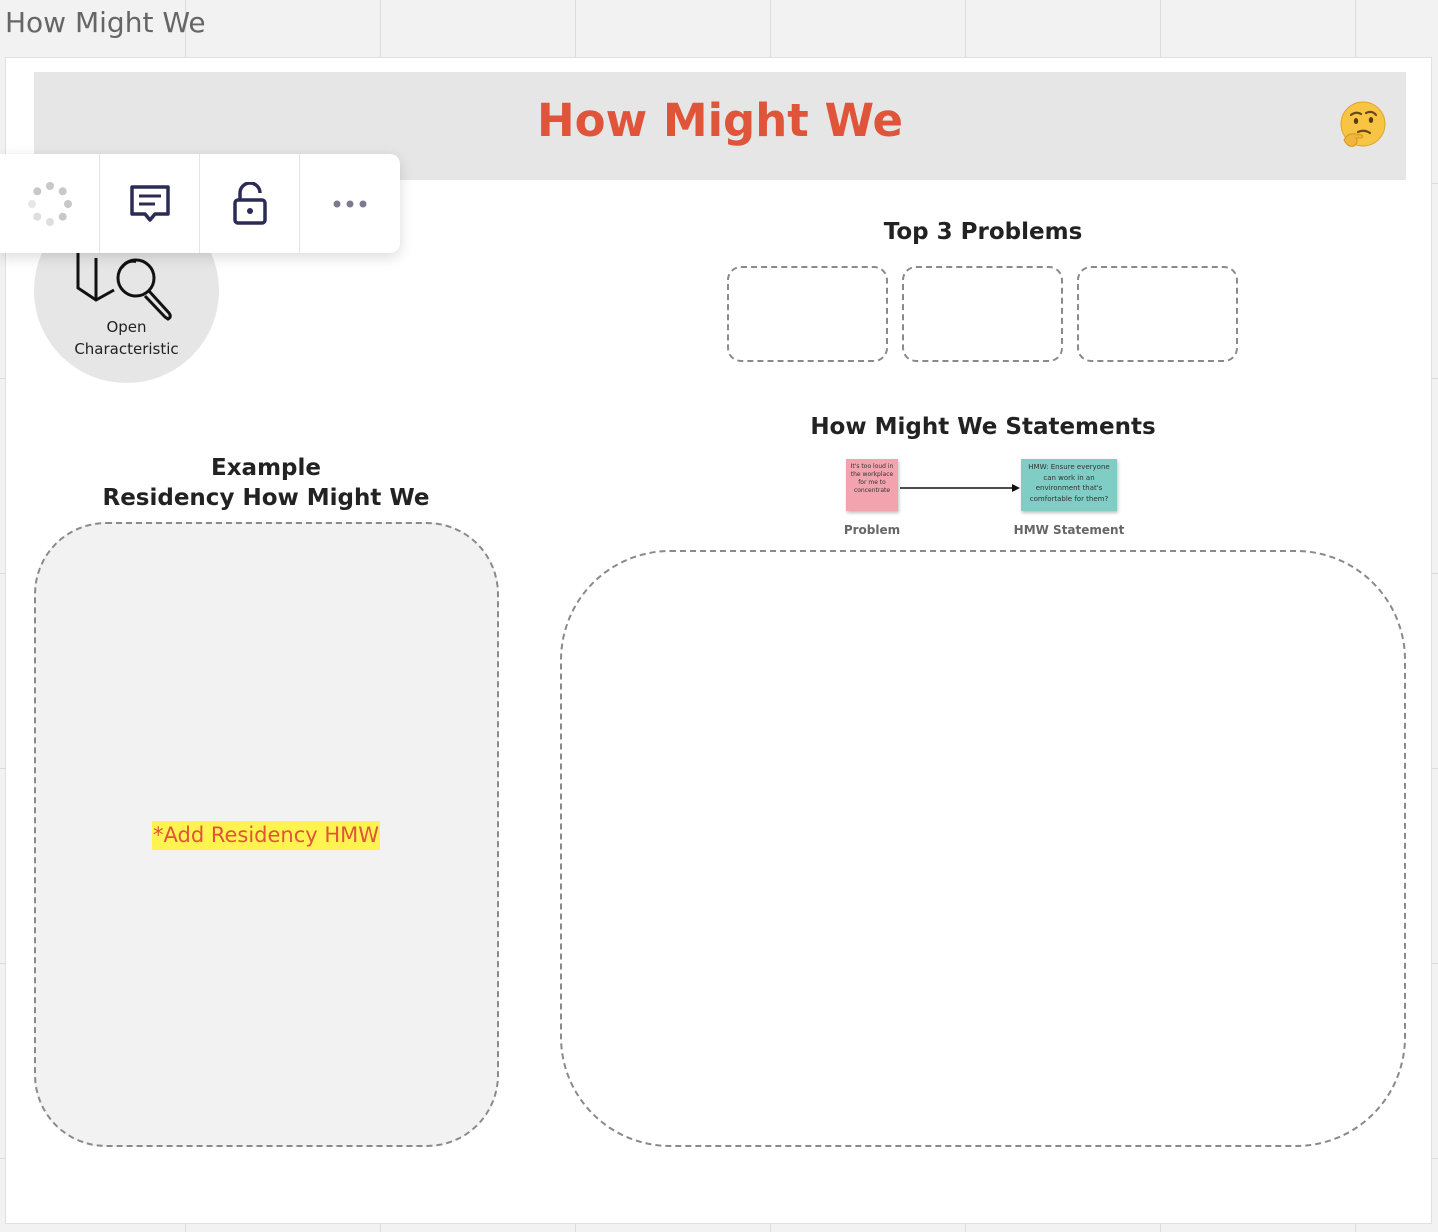 The height and width of the screenshot is (1232, 1438). I want to click on frame-title: How Might We, so click(105, 22).